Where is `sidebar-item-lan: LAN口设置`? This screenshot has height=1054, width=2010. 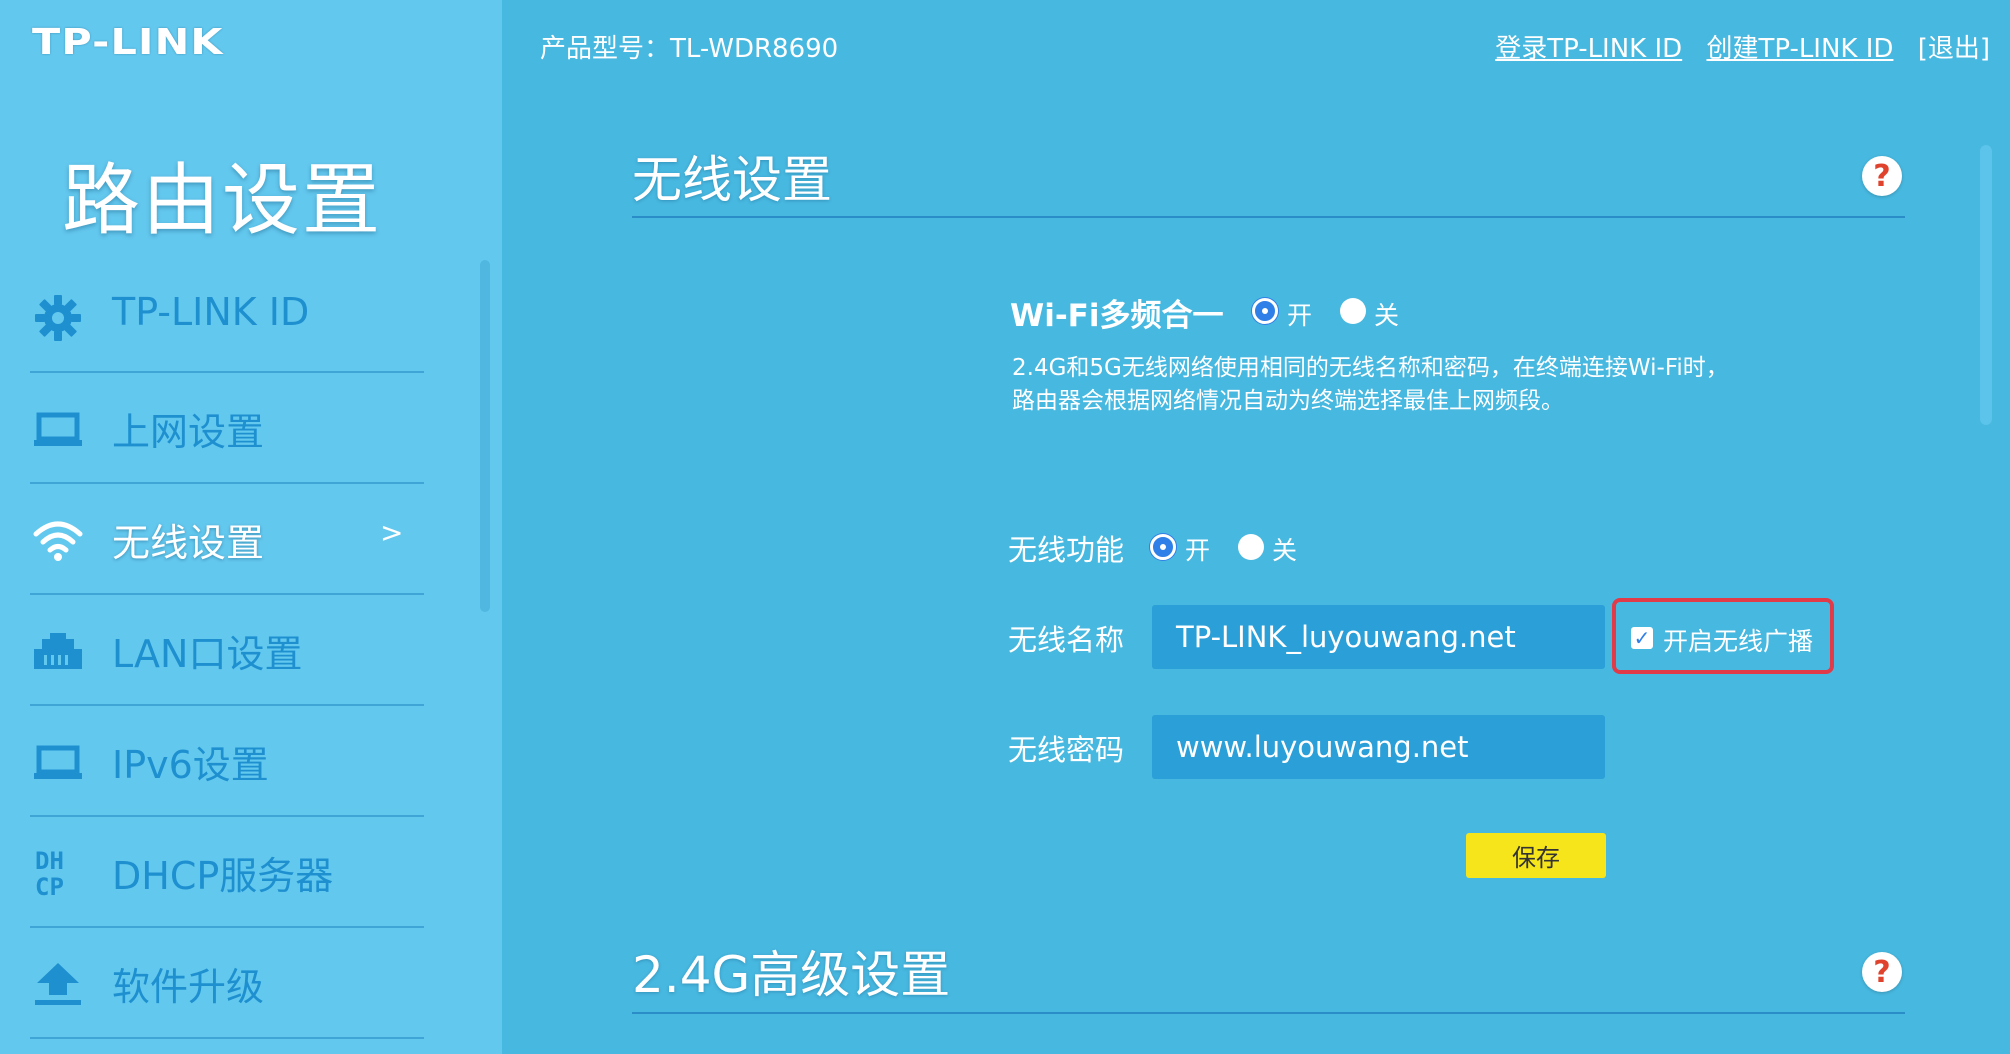
sidebar-item-lan: LAN口设置 is located at coordinates (227, 650).